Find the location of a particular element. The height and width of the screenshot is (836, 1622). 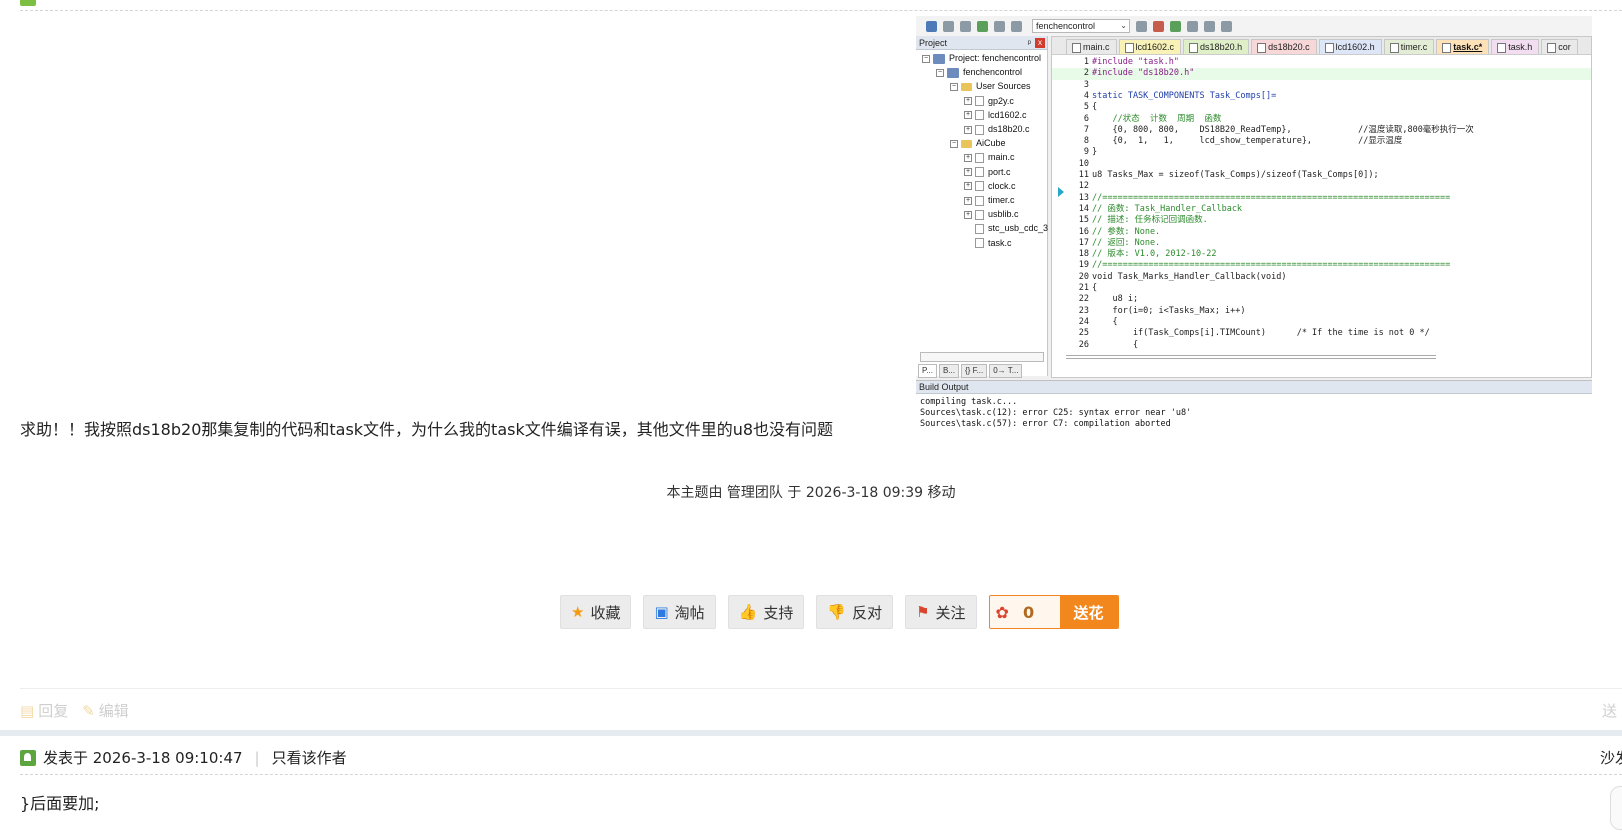

tree-item: + lcd1602.c is located at coordinates (995, 115).